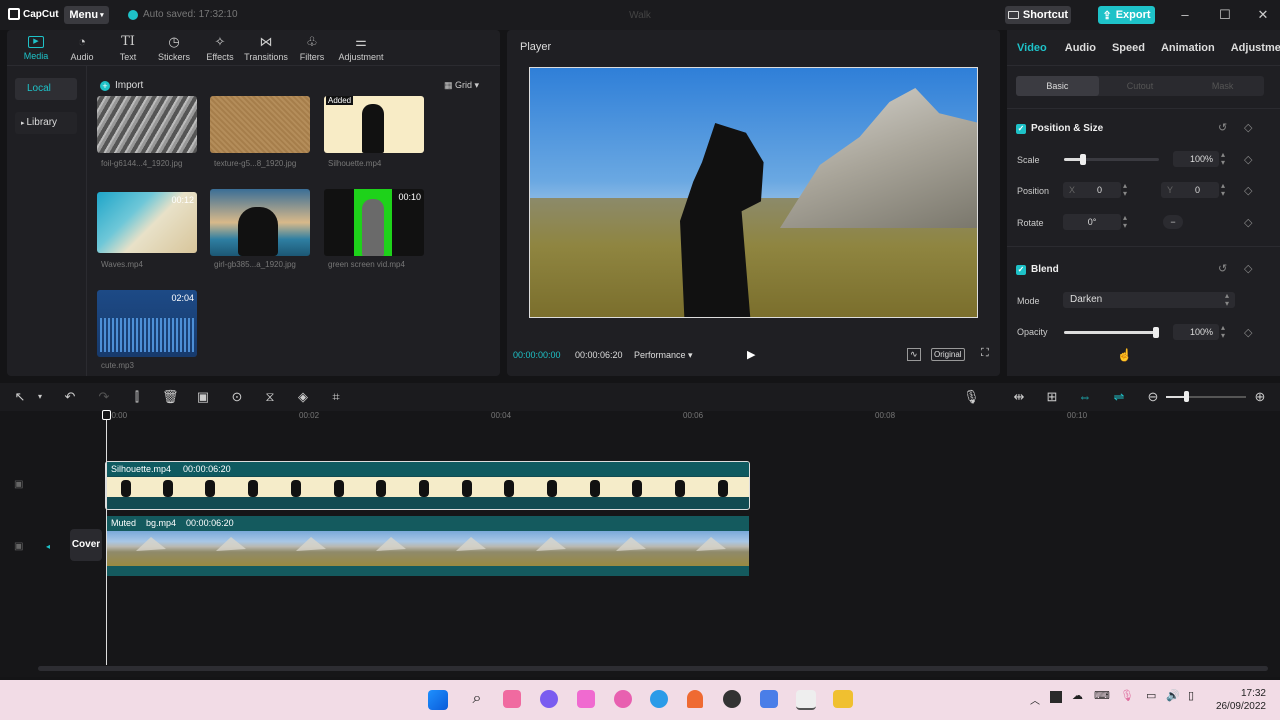  I want to click on snap-icon: ⊞, so click(1052, 397).